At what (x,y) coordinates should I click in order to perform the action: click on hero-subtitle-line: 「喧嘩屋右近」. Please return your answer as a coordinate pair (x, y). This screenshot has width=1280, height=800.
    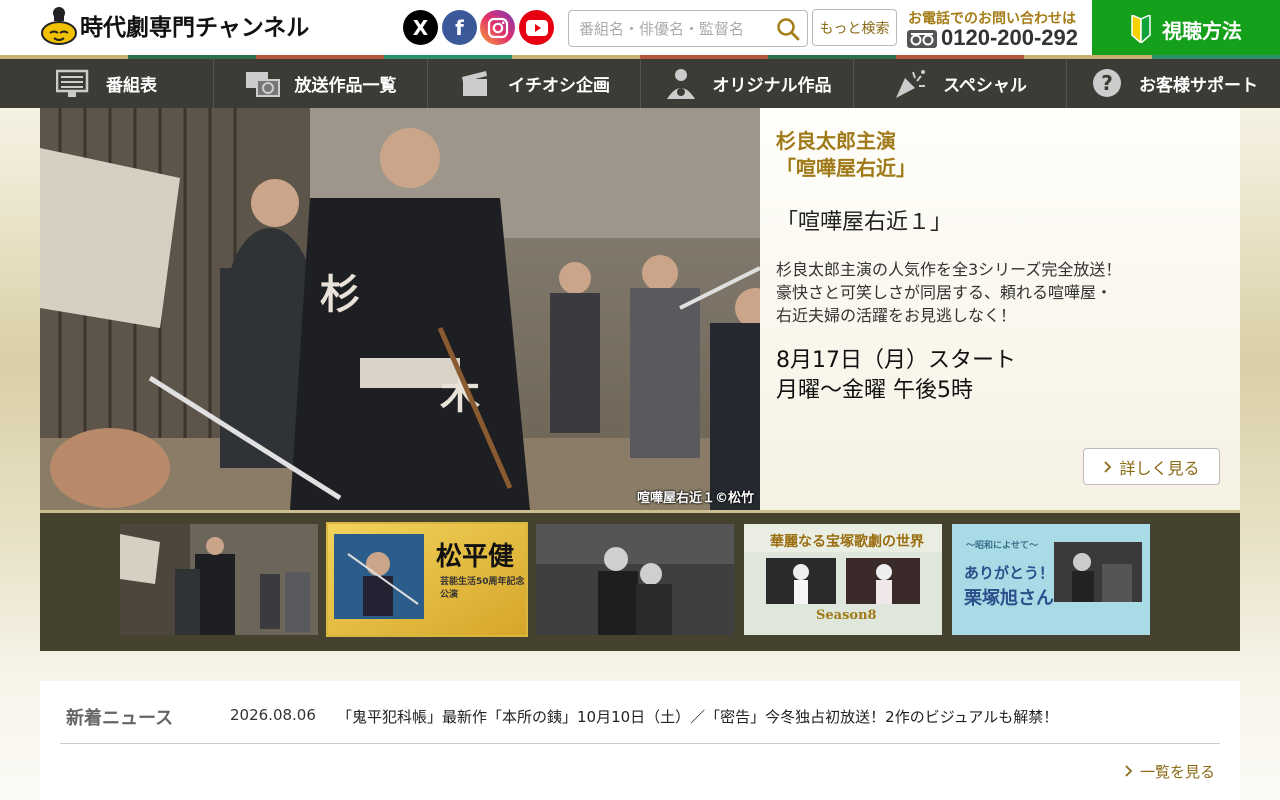
    Looking at the image, I should click on (846, 168).